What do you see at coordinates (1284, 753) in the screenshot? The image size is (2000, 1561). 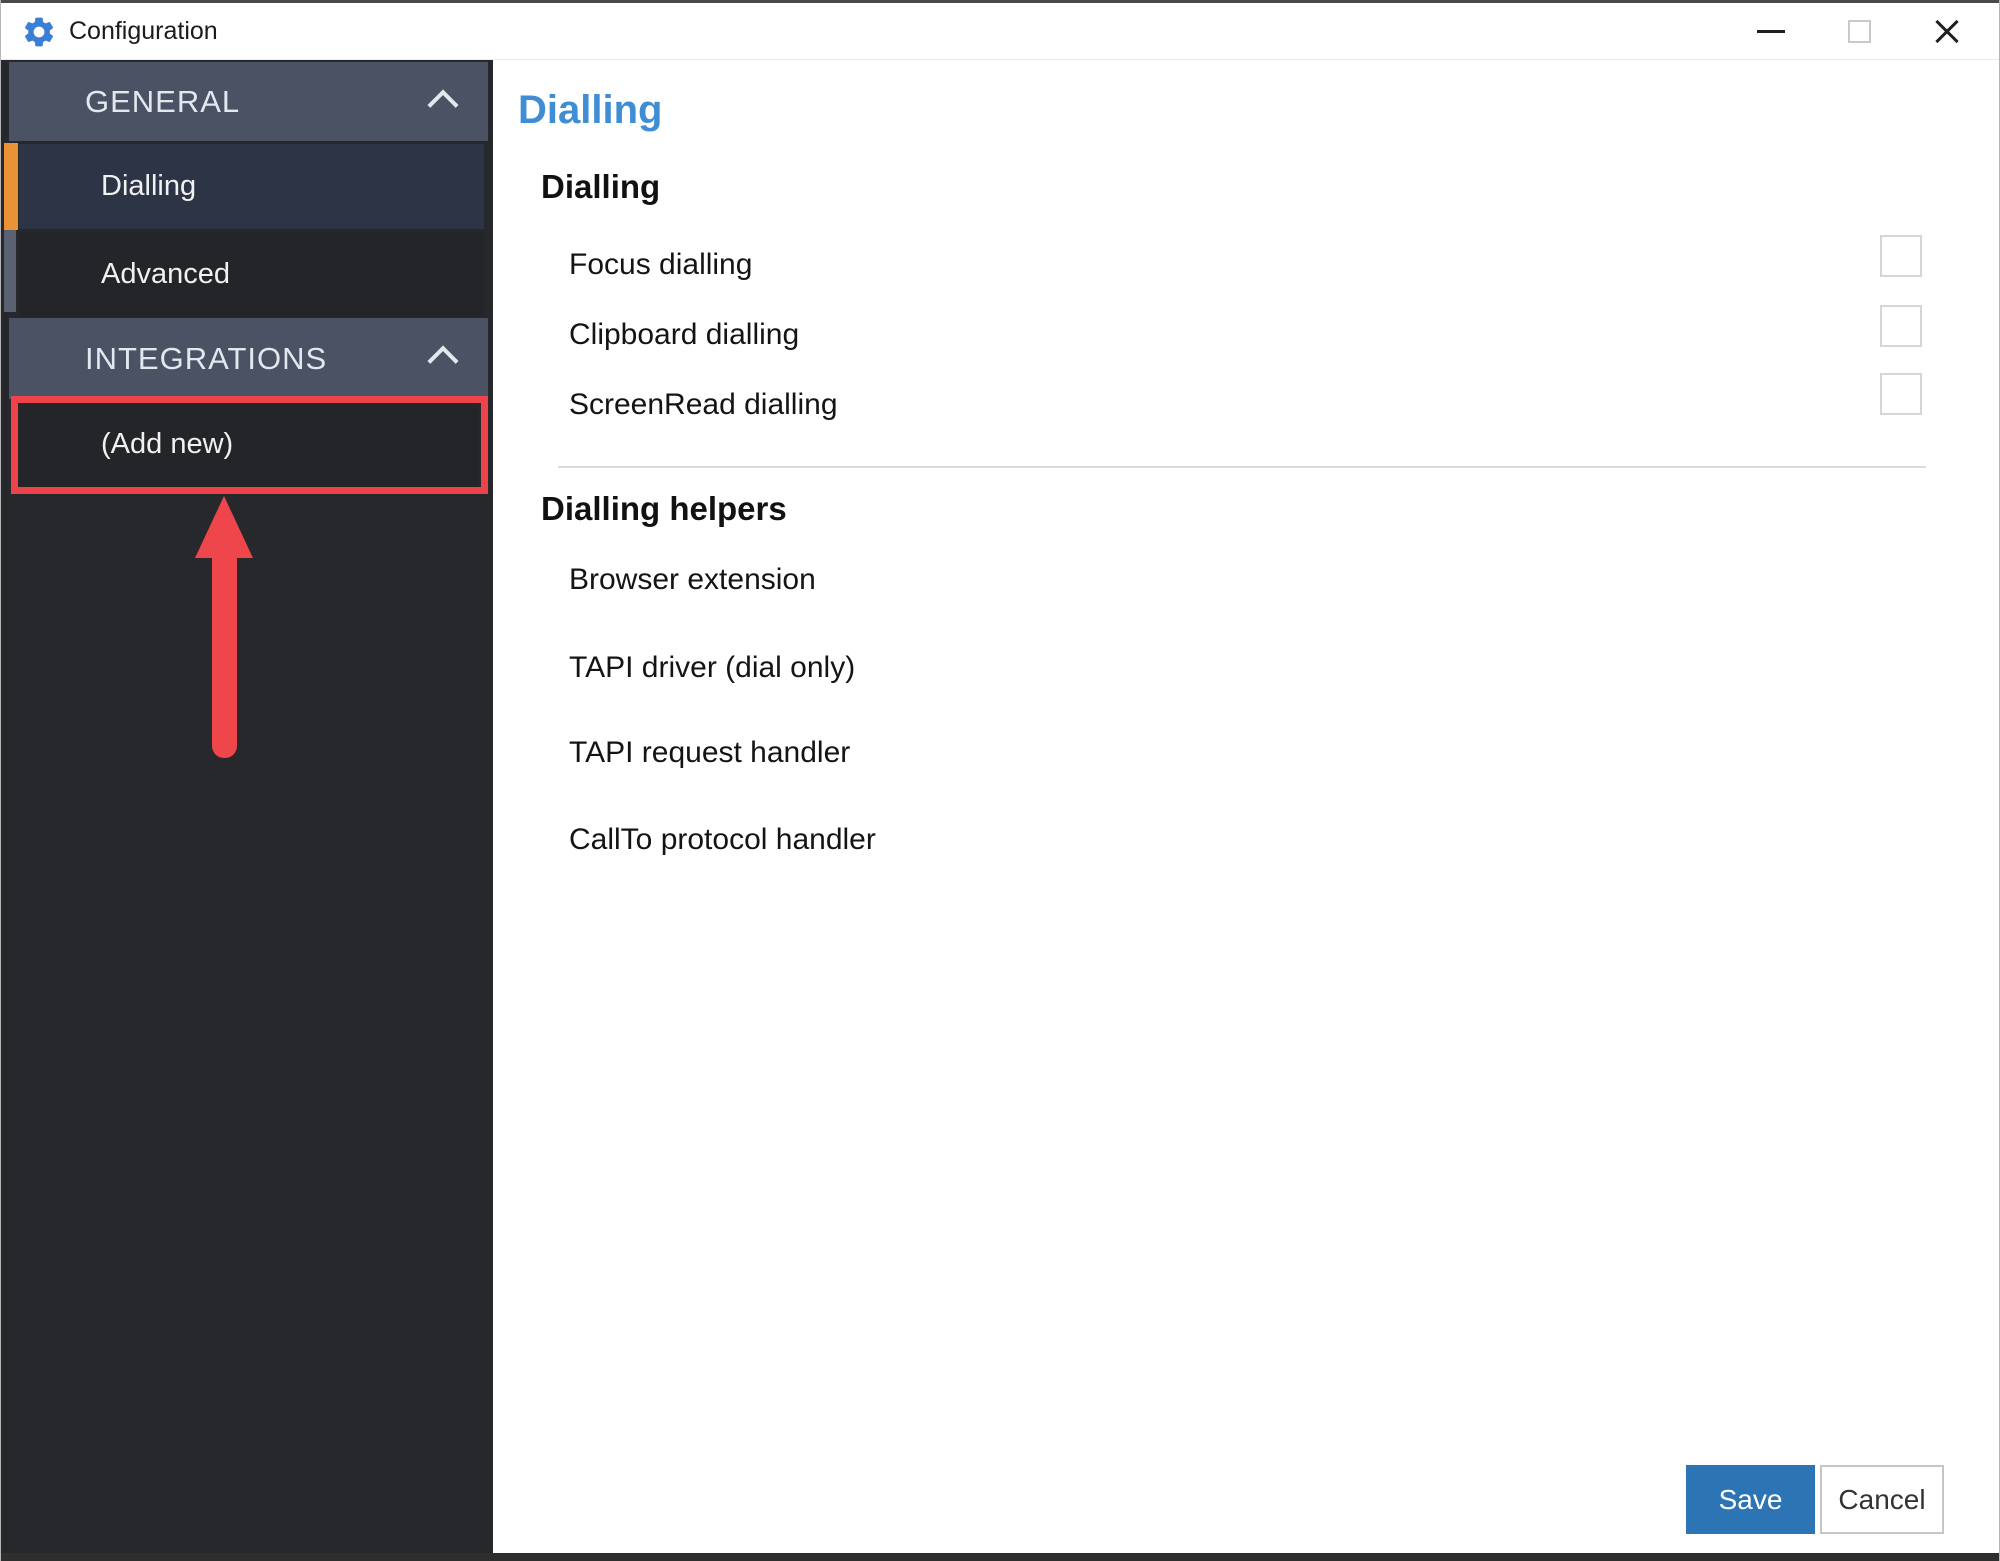 I see `helper-row-tapi-request-handler: TAPI request handler Enable` at bounding box center [1284, 753].